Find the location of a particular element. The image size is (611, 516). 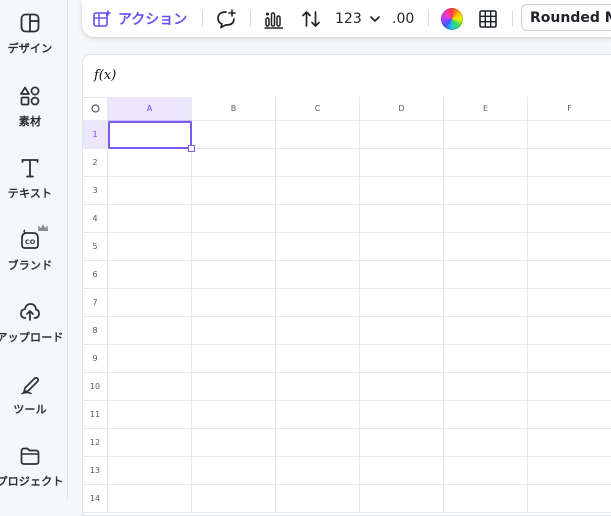

row-header: 8 is located at coordinates (95, 331).